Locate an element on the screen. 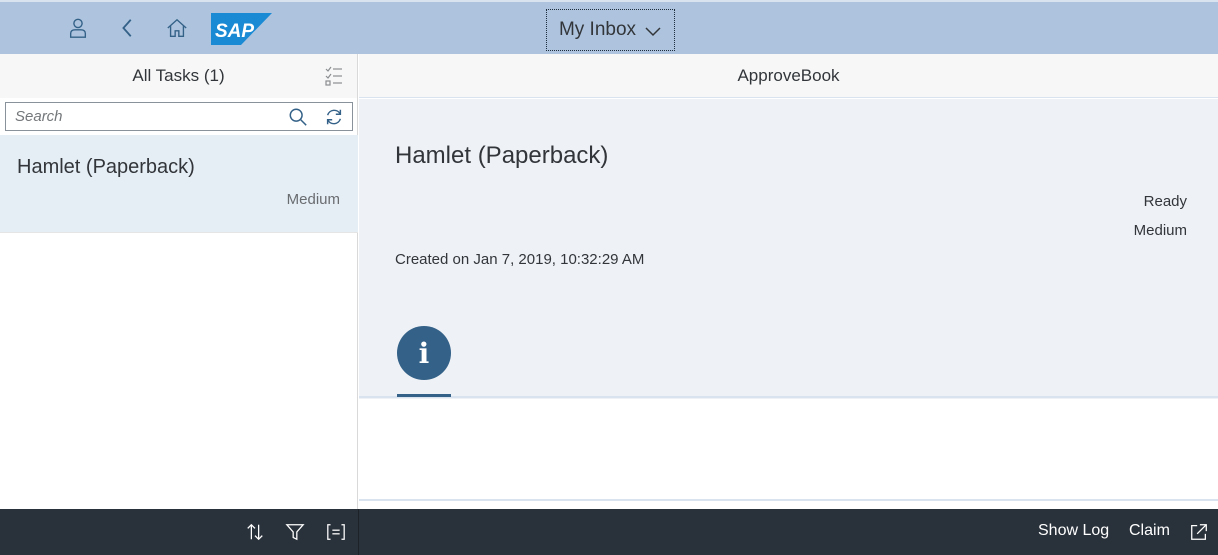  show-log-button: Show Log is located at coordinates (1073, 531).